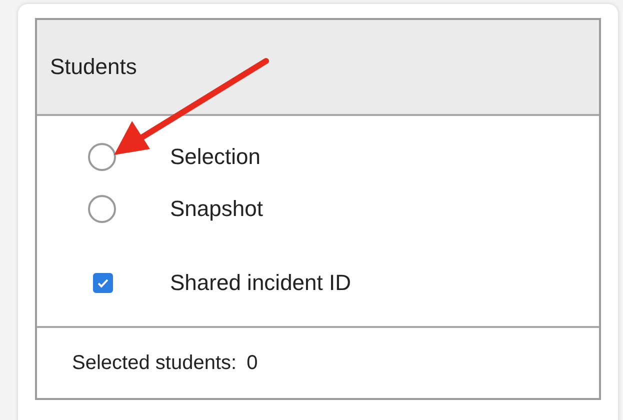 Image resolution: width=623 pixels, height=420 pixels. Describe the element at coordinates (93, 67) in the screenshot. I see `panel-title: Students` at that location.